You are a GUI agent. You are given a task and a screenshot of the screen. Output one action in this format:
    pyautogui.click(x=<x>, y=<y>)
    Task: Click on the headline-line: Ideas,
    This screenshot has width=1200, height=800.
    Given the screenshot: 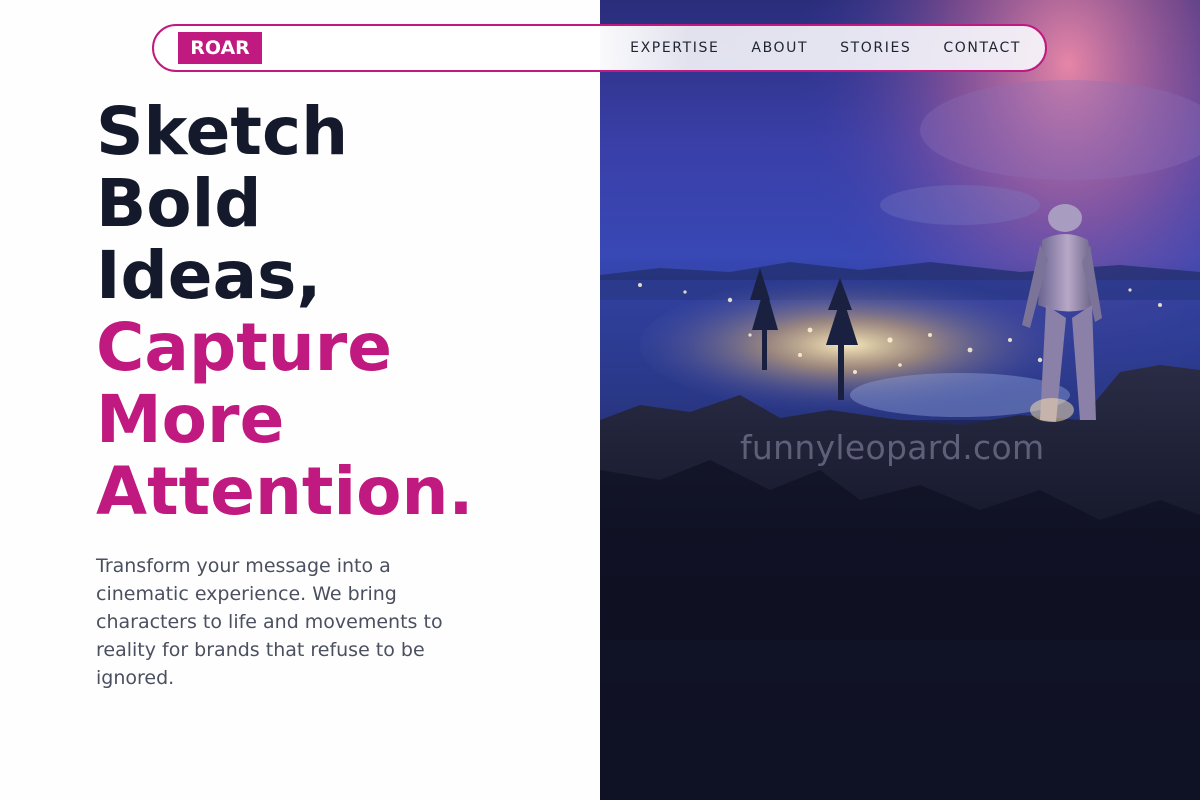 What is the action you would take?
    pyautogui.click(x=209, y=275)
    